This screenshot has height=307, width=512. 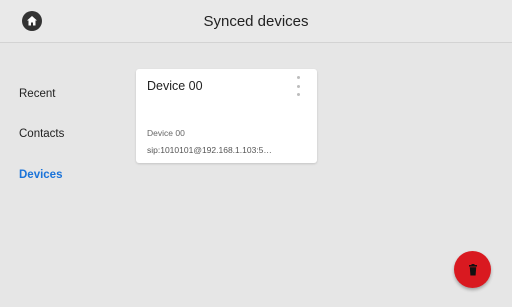 I want to click on sidebar-item-recent: Recent, so click(x=37, y=94).